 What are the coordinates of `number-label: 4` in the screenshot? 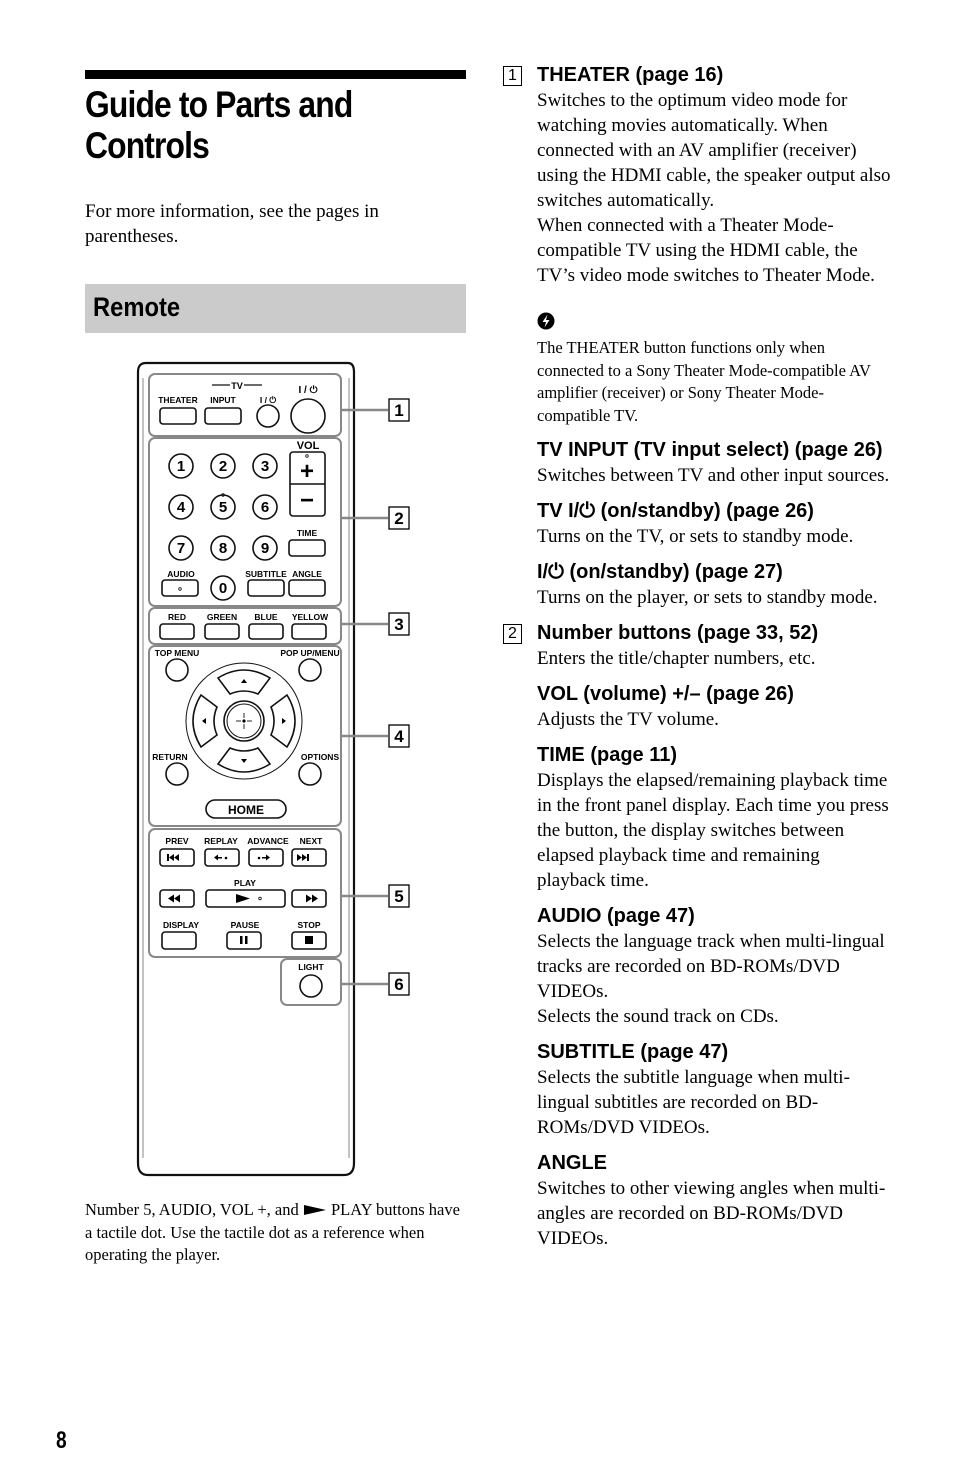 It's located at (181, 507).